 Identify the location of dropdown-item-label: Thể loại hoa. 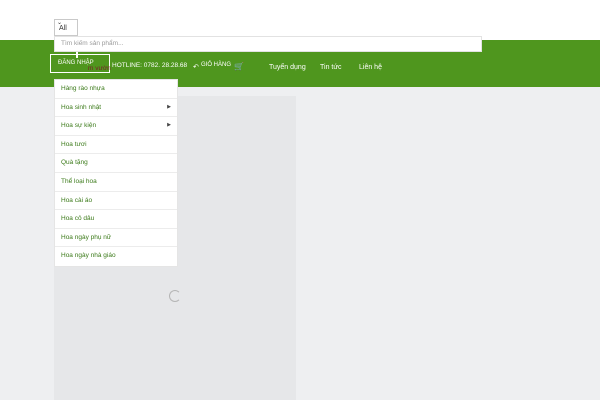
(79, 181).